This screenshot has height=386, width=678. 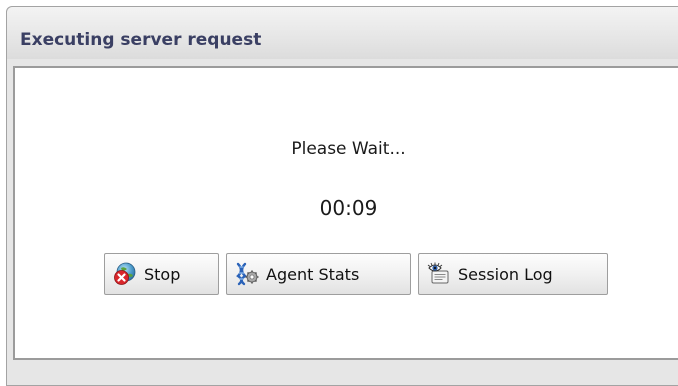 I want to click on stop-button: Stop, so click(x=161, y=274).